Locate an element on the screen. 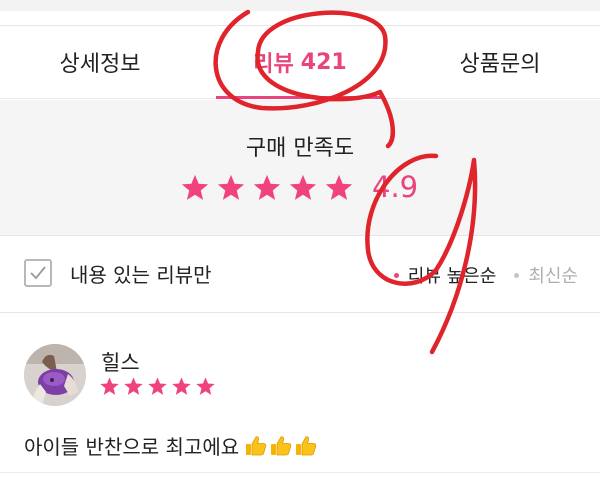  content-only-checkbox is located at coordinates (38, 273).